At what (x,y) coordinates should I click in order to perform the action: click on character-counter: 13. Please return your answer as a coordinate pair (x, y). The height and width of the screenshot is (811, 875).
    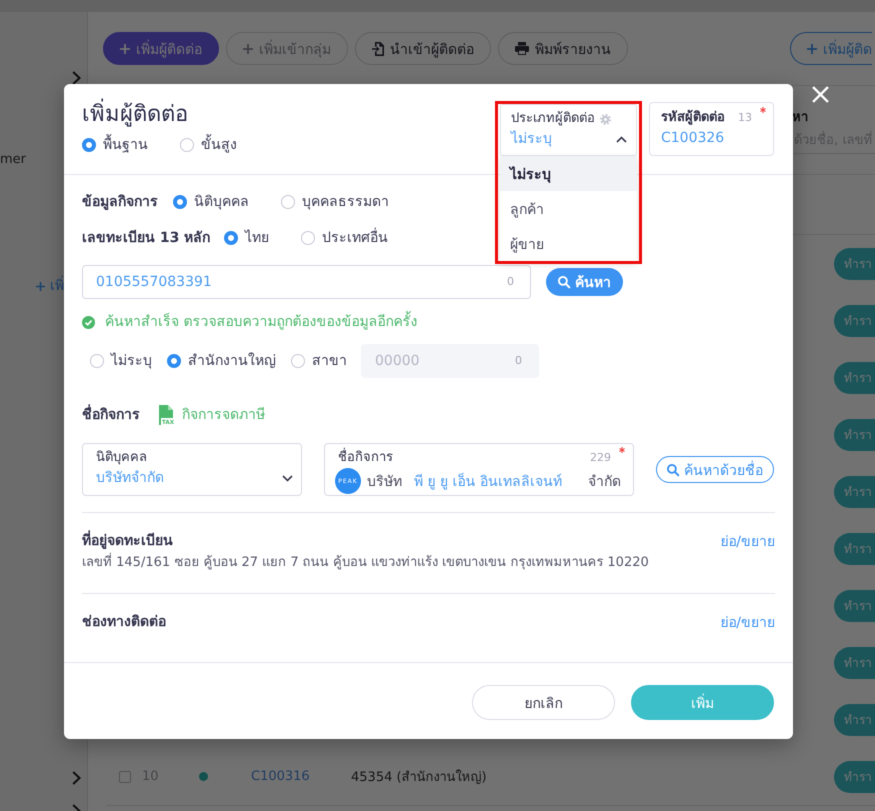
    Looking at the image, I should click on (745, 118).